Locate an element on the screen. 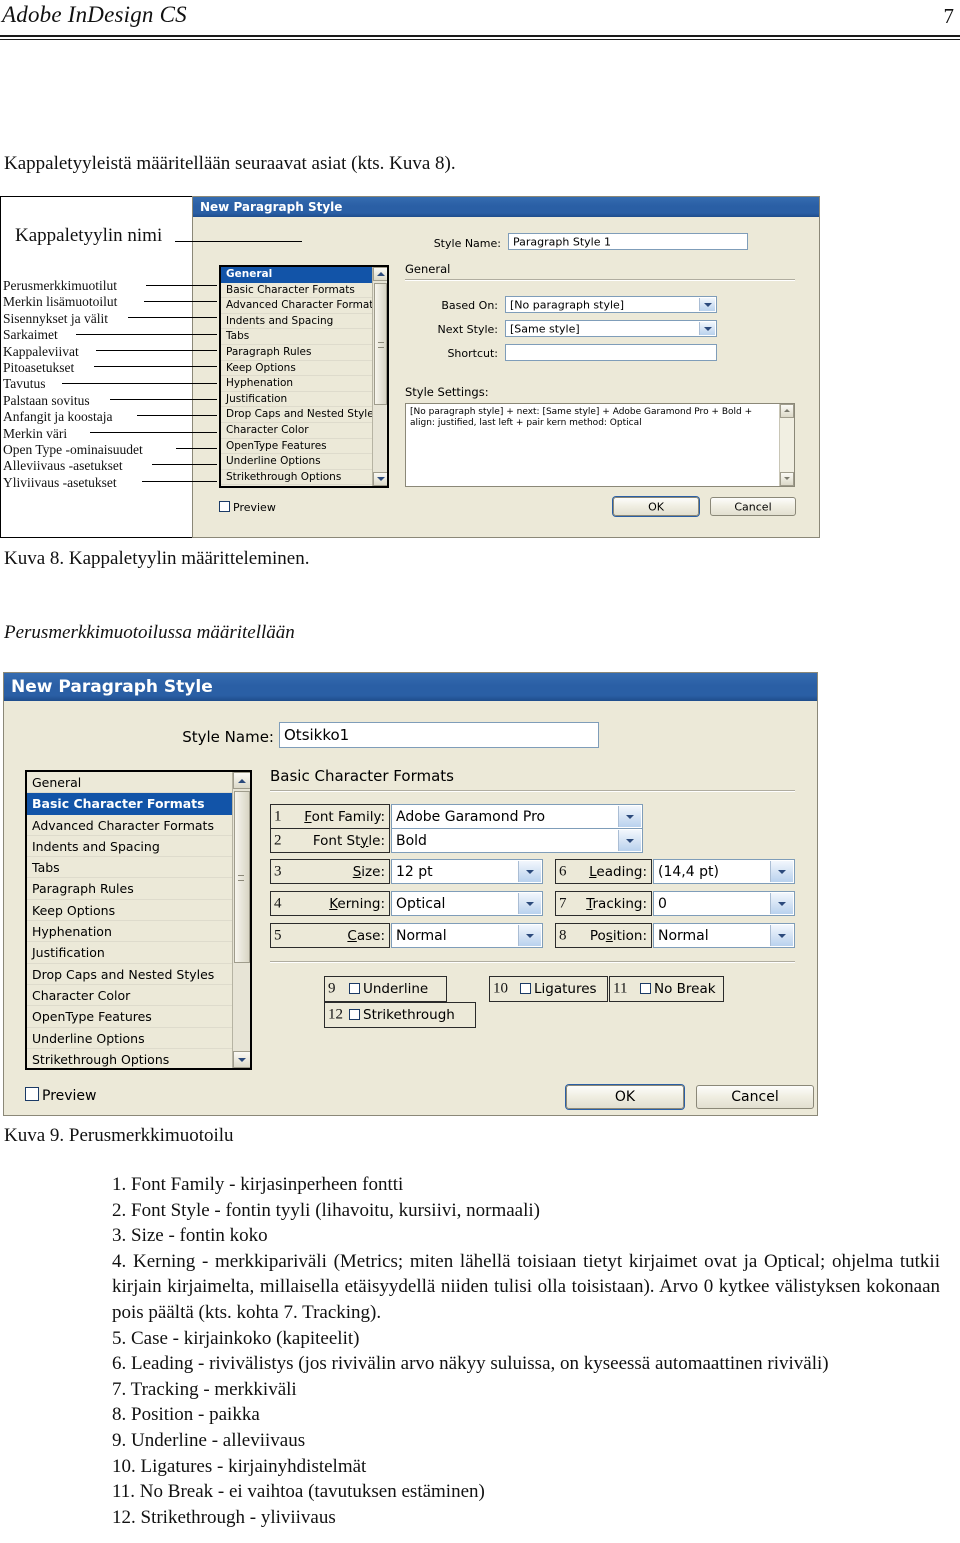 The width and height of the screenshot is (960, 1543). legend-item: 9. Underline - alleviivaus is located at coordinates (209, 1440).